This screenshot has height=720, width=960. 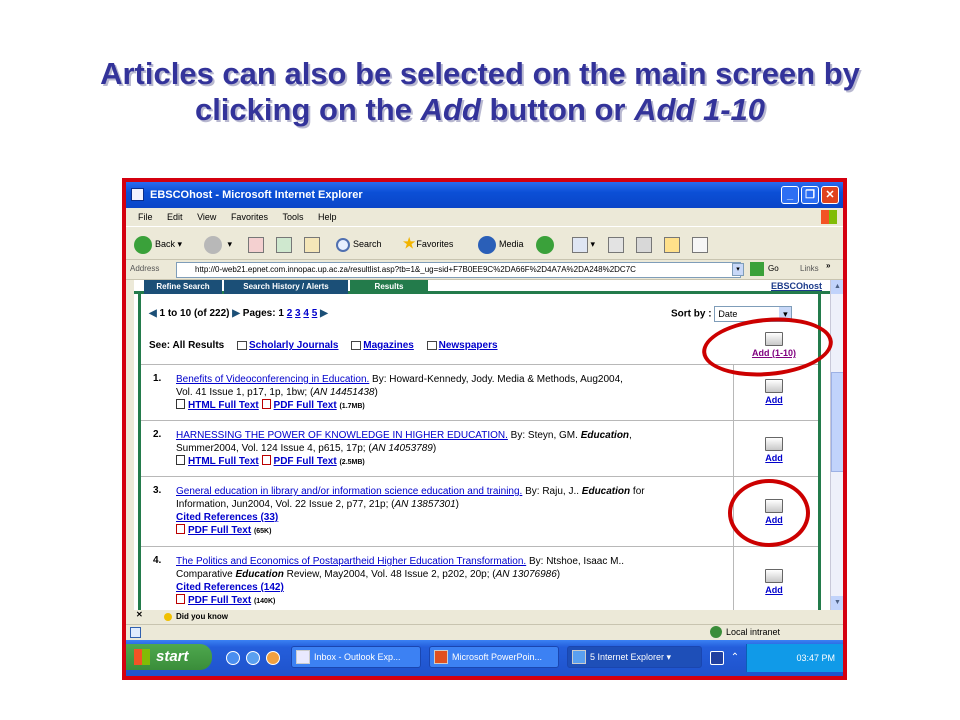 What do you see at coordinates (273, 658) in the screenshot?
I see `media-quicklaunch-icon` at bounding box center [273, 658].